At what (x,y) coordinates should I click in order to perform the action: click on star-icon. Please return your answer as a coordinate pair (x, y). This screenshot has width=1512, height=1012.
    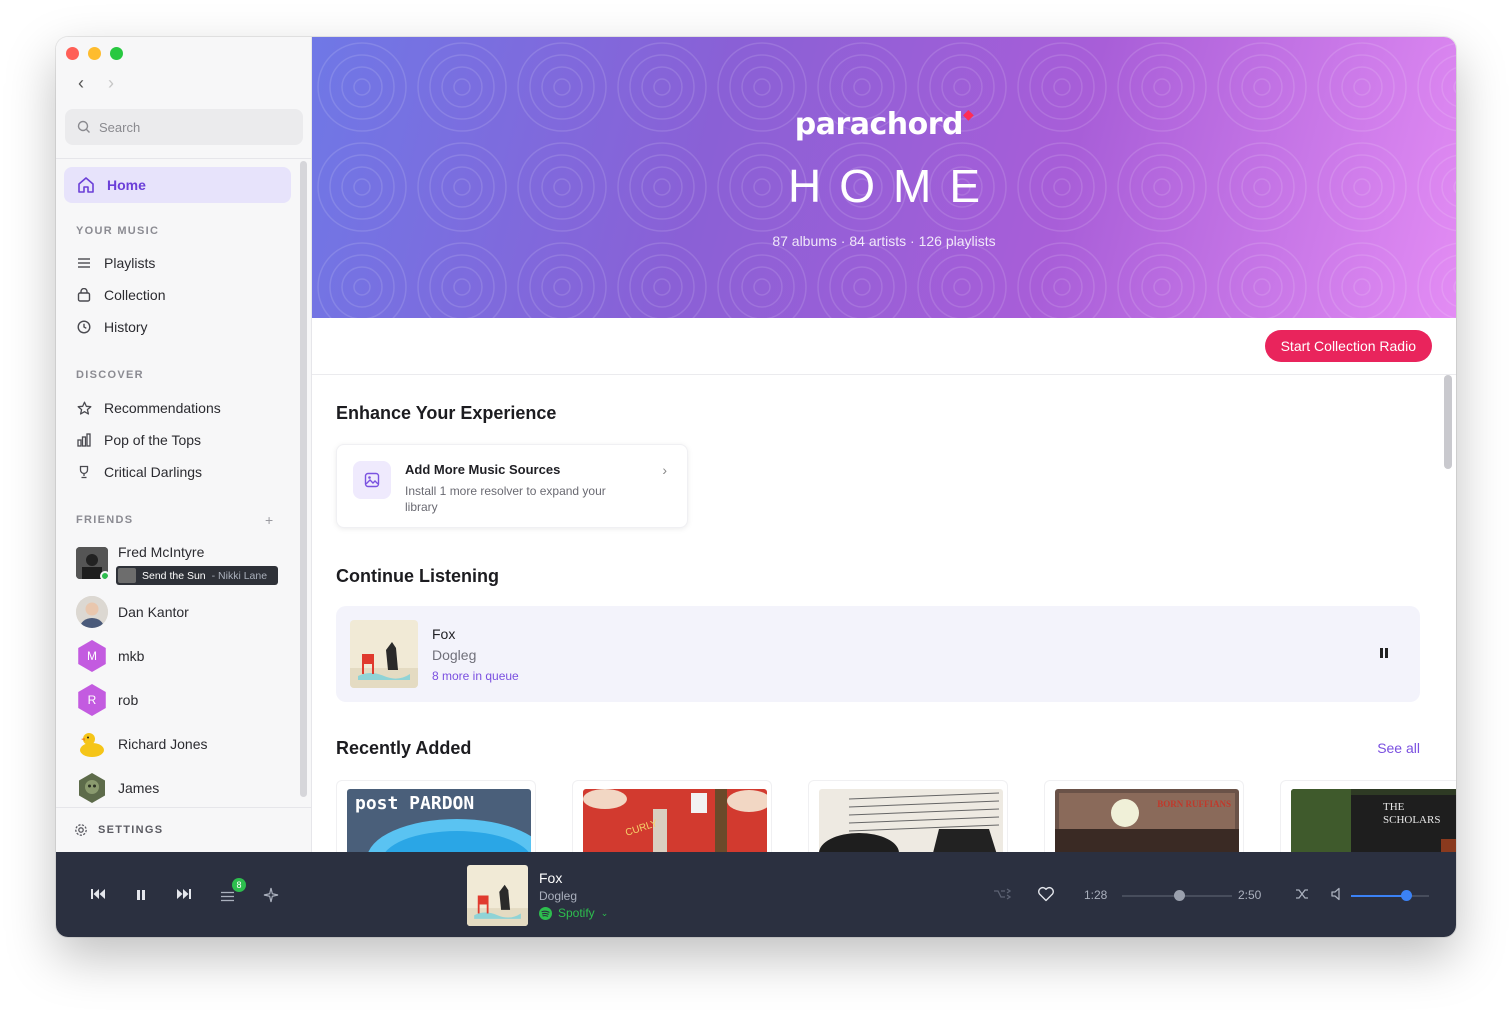
    Looking at the image, I should click on (84, 408).